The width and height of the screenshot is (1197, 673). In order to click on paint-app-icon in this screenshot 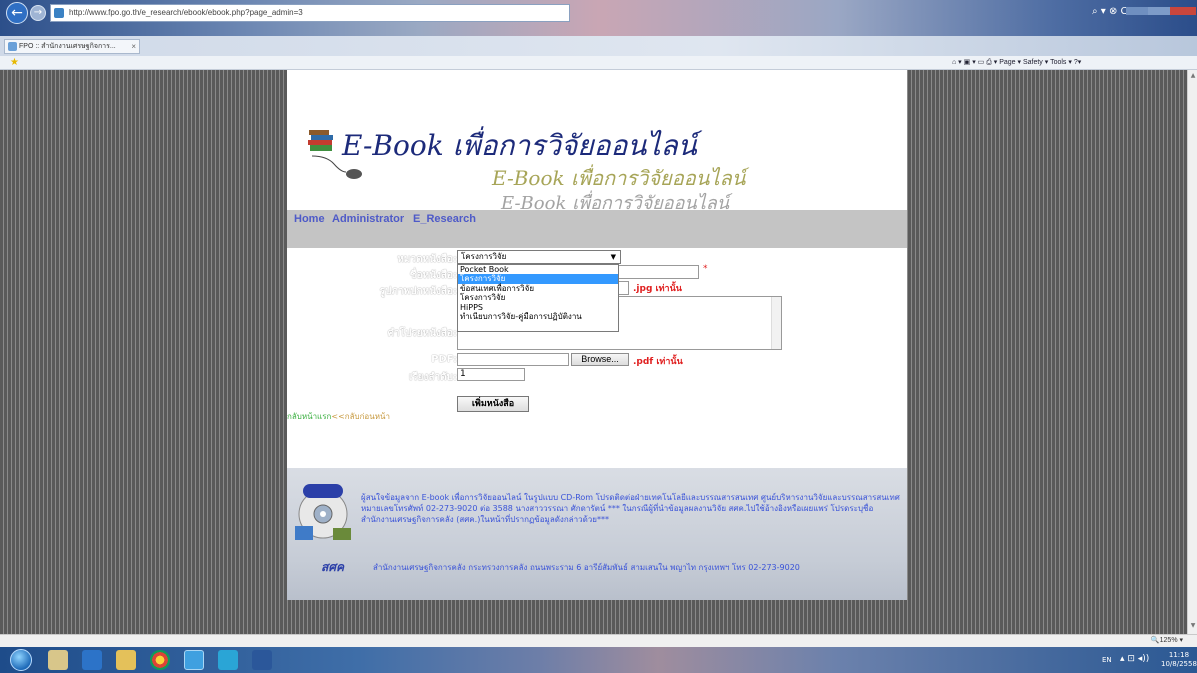, I will do `click(58, 660)`.